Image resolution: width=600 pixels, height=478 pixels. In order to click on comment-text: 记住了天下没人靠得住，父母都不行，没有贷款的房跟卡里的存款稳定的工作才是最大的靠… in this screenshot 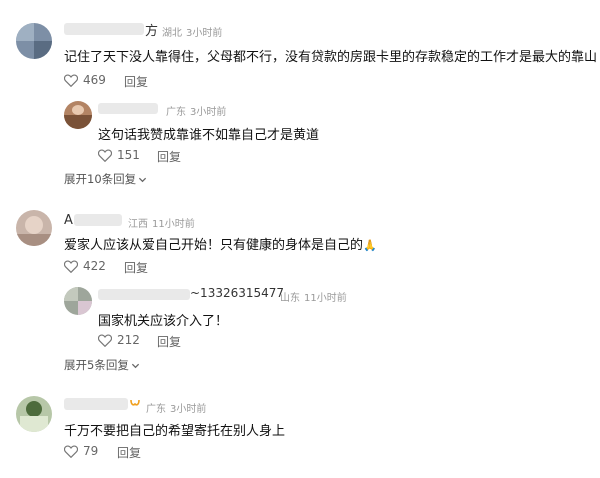, I will do `click(331, 57)`.